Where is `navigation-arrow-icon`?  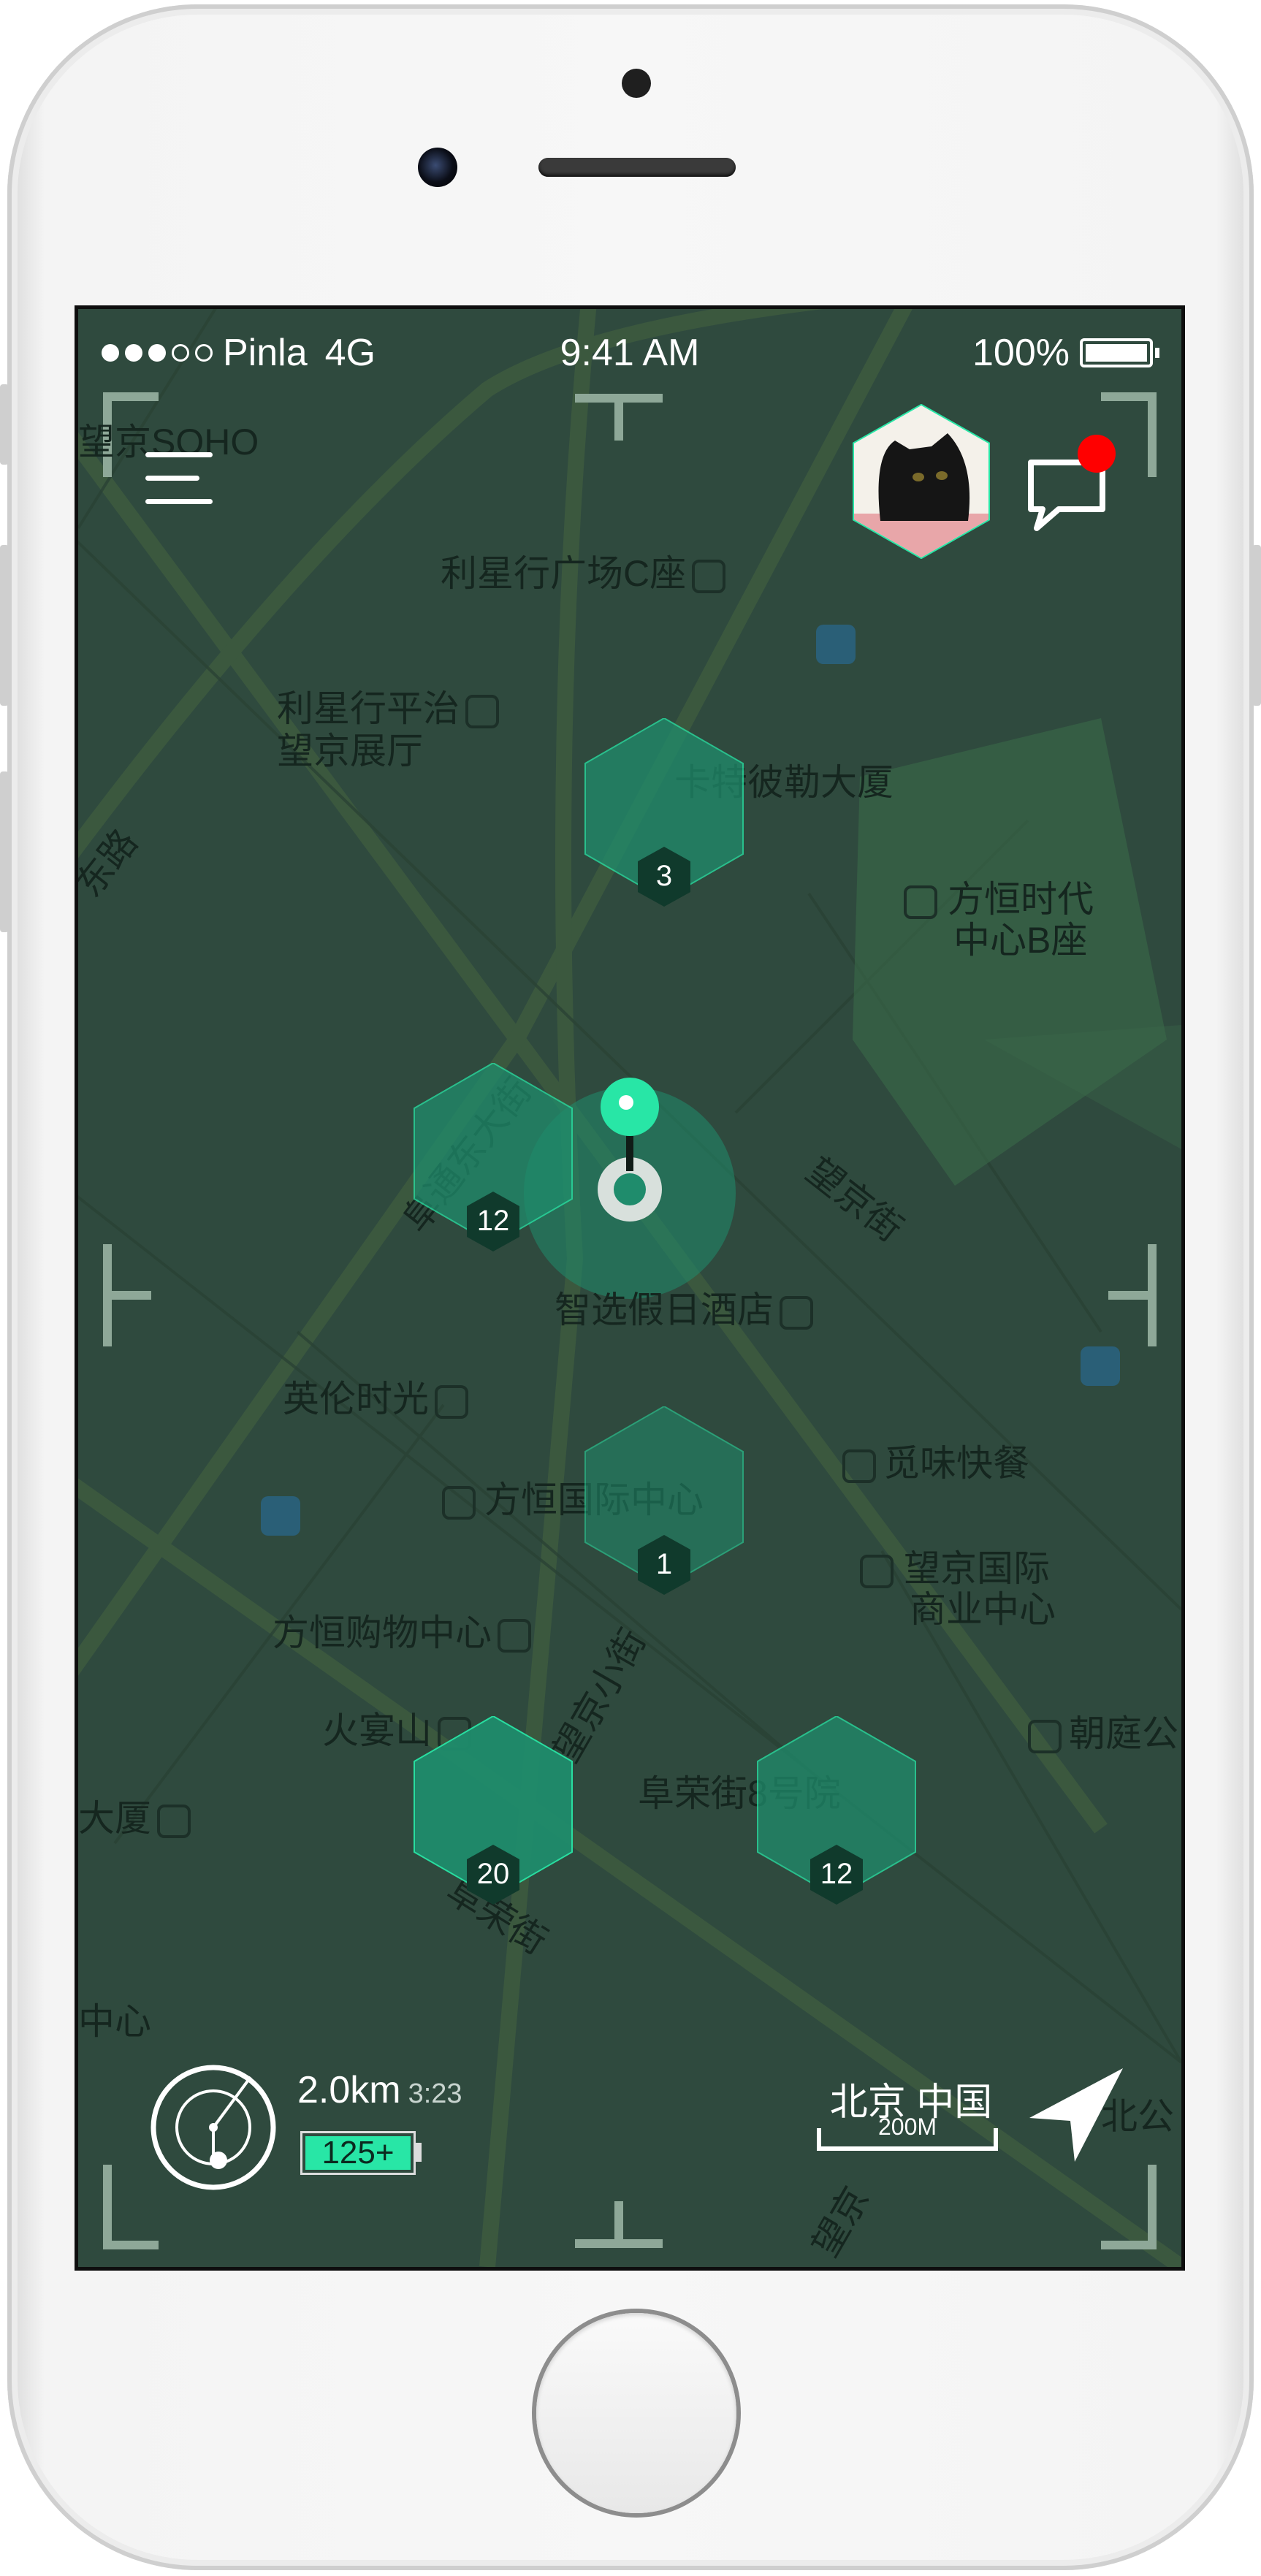
navigation-arrow-icon is located at coordinates (1075, 2114).